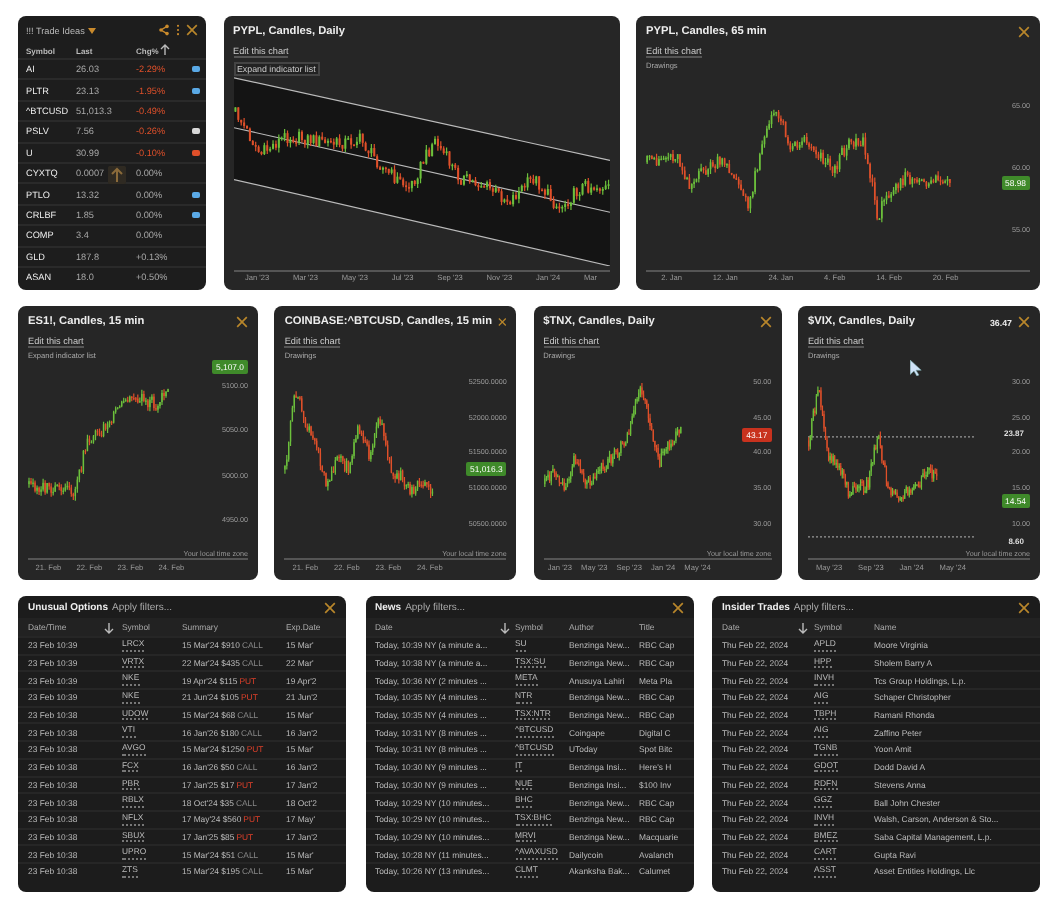 This screenshot has width=1058, height=912. I want to click on caret-icon, so click(92, 30).